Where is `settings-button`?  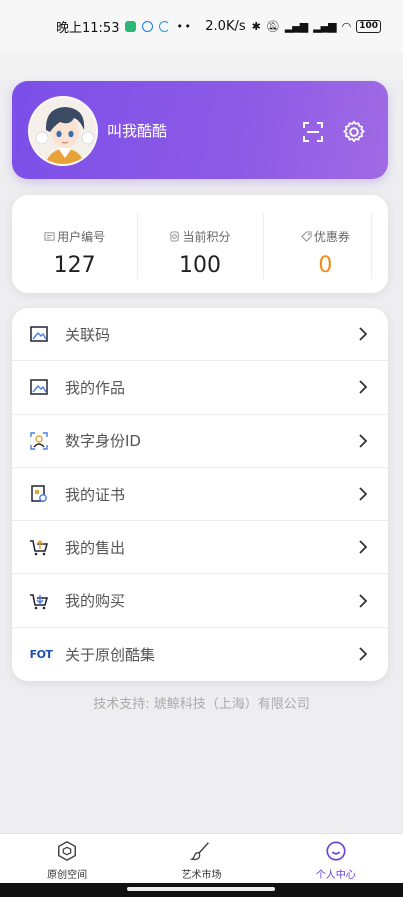 settings-button is located at coordinates (354, 132).